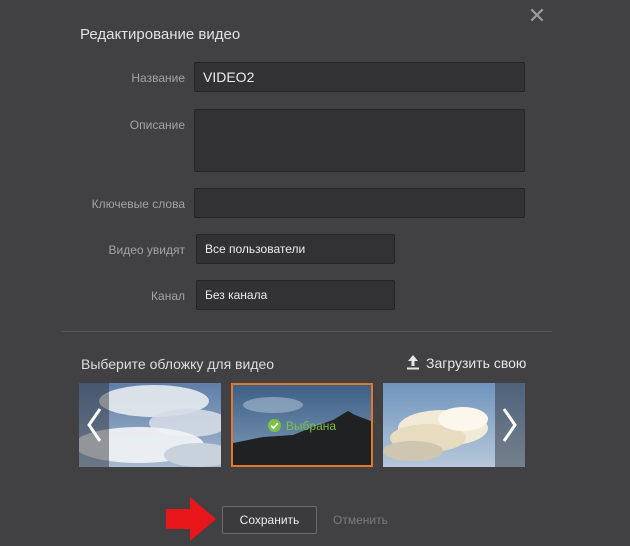  I want to click on divider, so click(306, 331).